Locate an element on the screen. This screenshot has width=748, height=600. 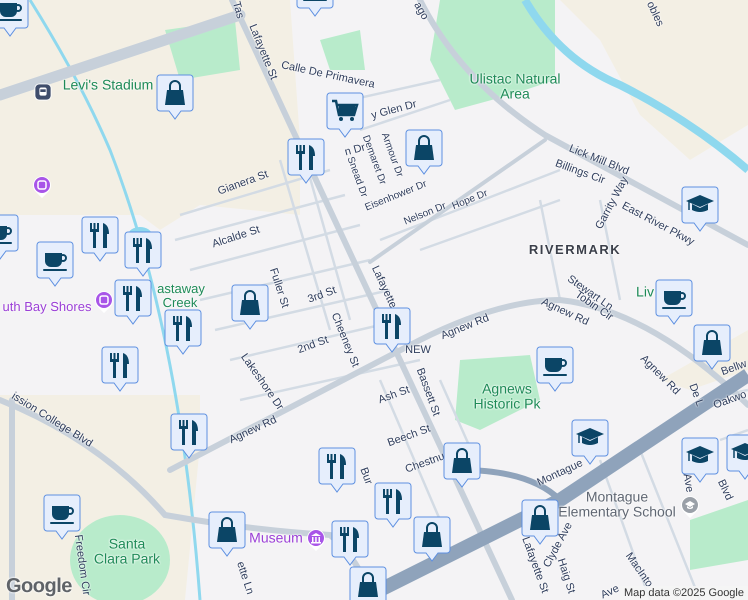
place-label: Santa Clara Park is located at coordinates (127, 552).